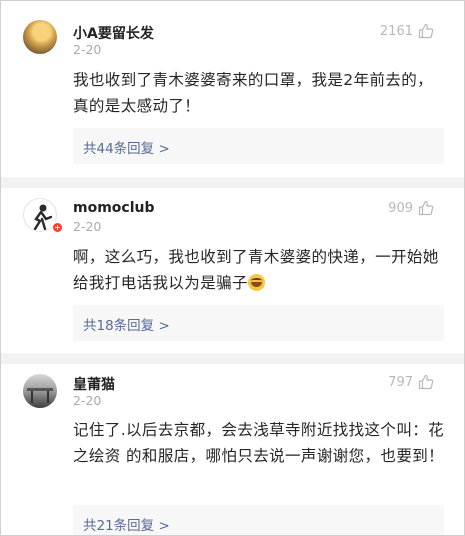  Describe the element at coordinates (396, 31) in the screenshot. I see `like-count: 2161` at that location.